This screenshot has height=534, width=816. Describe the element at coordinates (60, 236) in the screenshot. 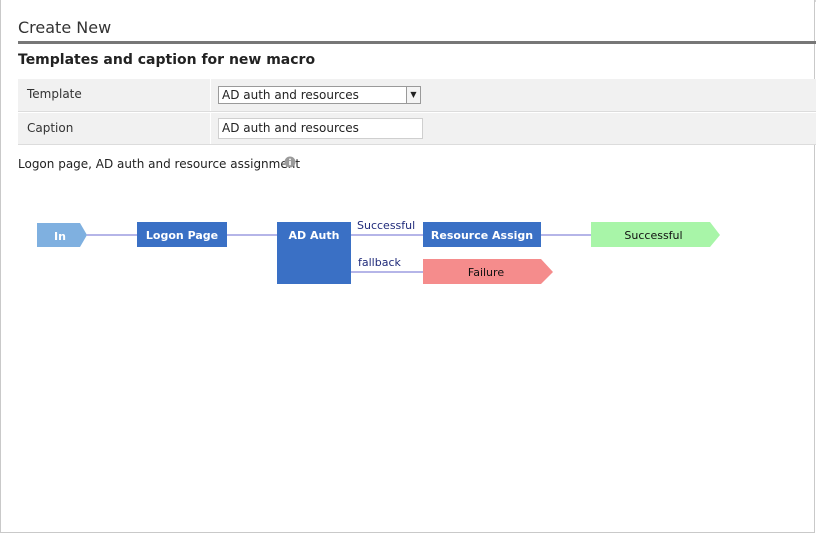

I see `node-in-label: In` at that location.